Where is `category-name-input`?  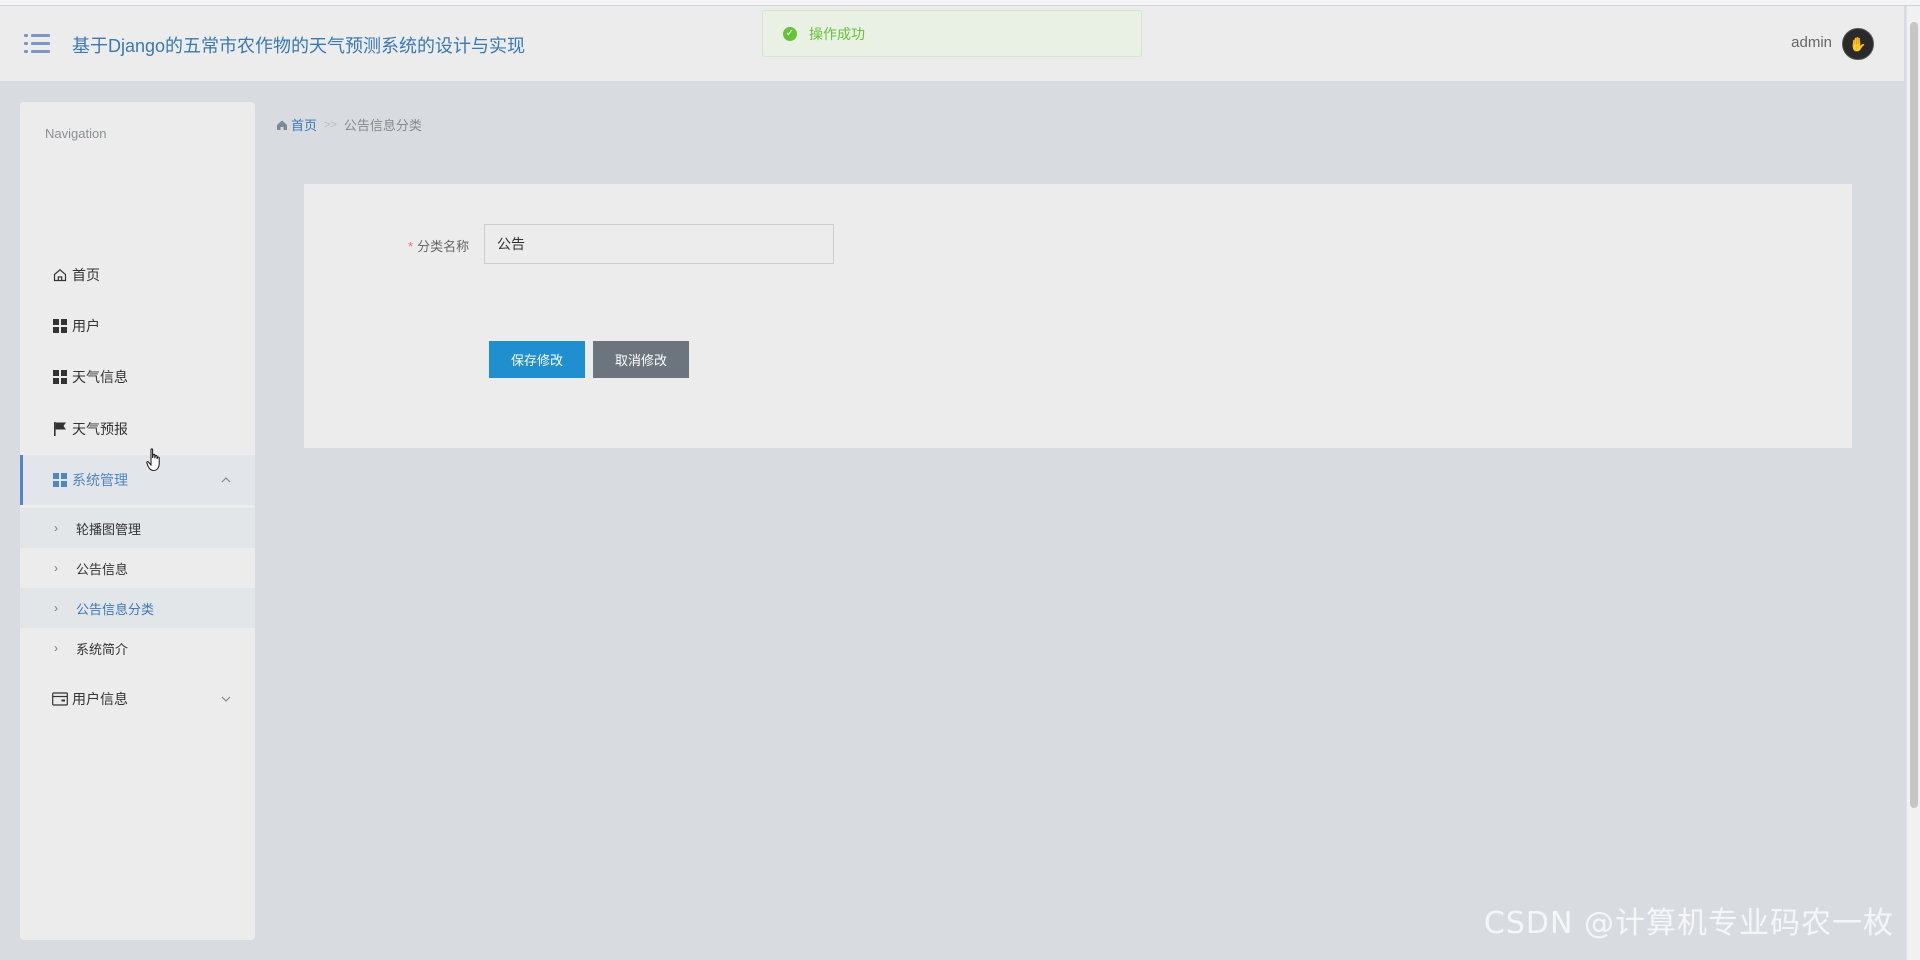
category-name-input is located at coordinates (659, 244).